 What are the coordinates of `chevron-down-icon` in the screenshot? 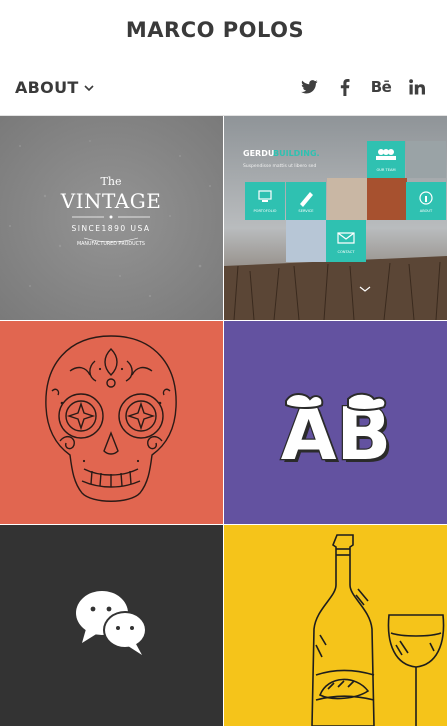 It's located at (89, 87).